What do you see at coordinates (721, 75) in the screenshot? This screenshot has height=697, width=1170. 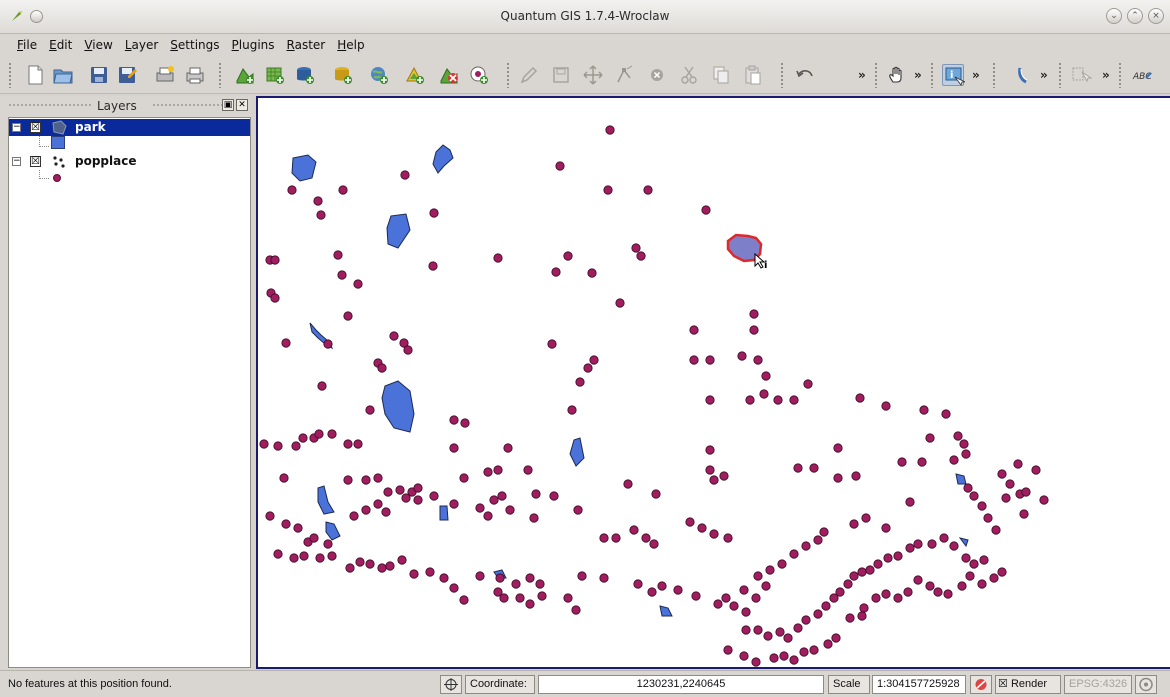 I see `copy-features-icon` at bounding box center [721, 75].